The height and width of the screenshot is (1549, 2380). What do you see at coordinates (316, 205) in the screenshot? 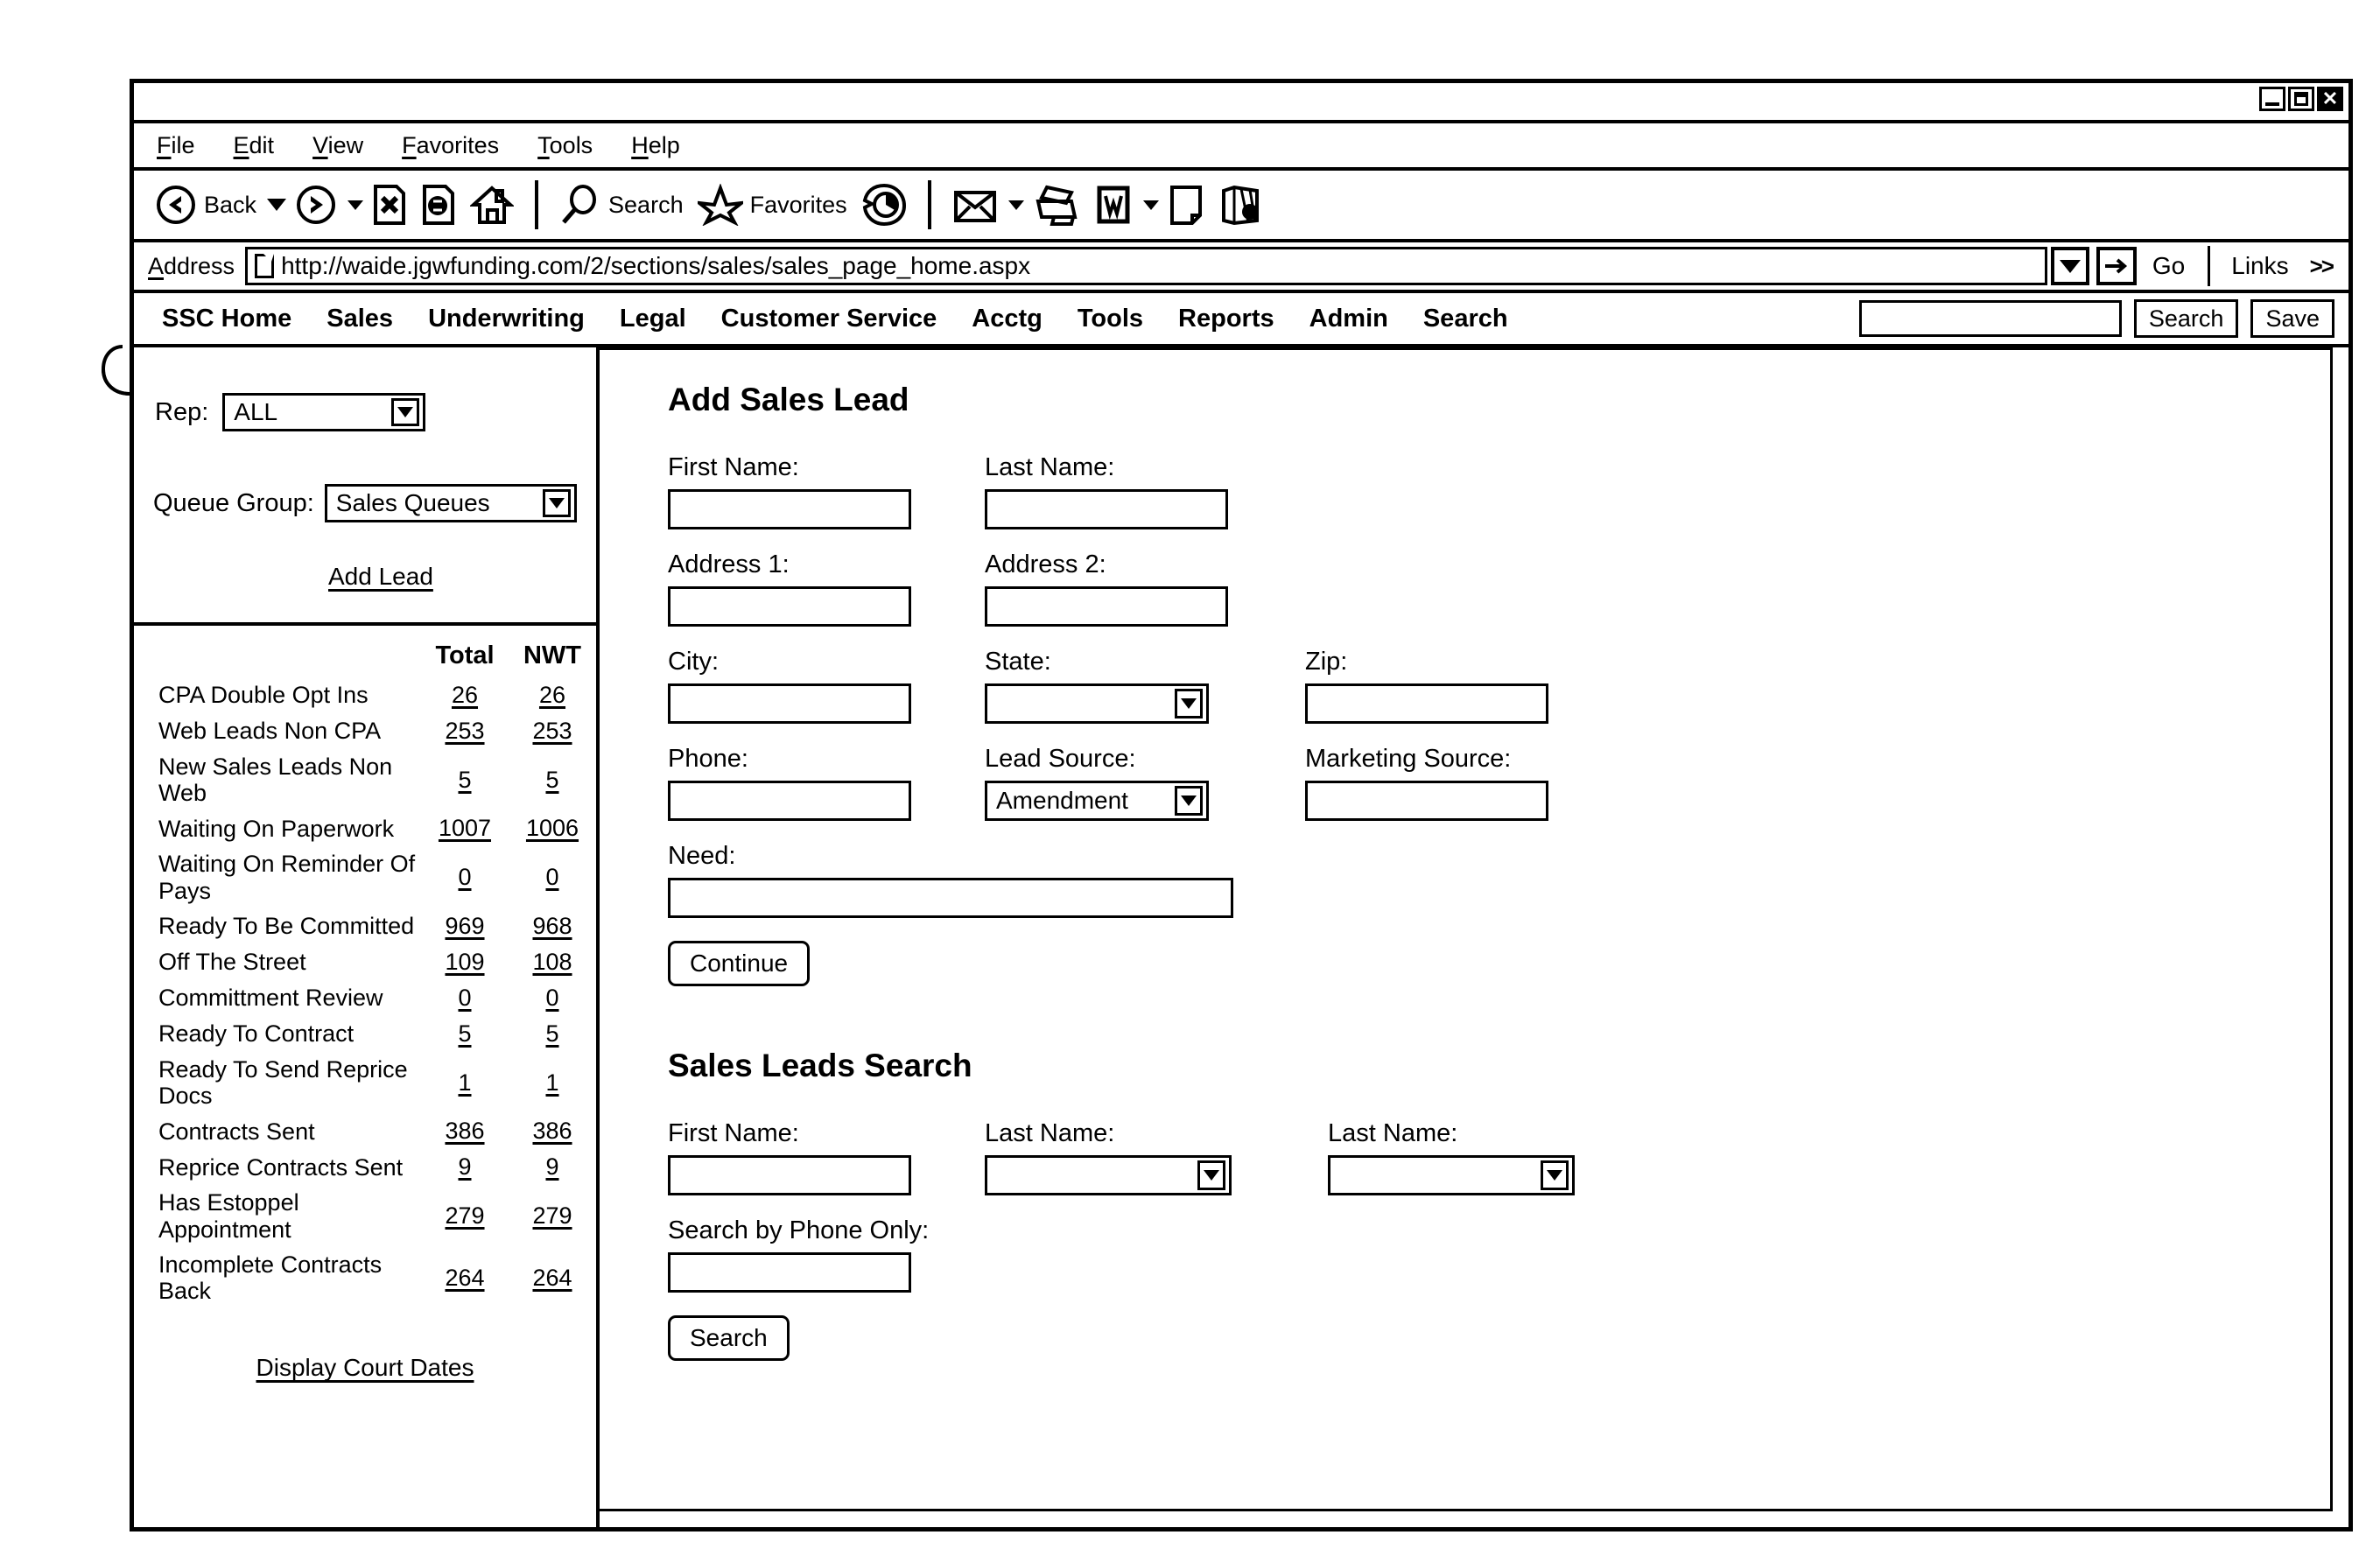
I see `forward-button` at bounding box center [316, 205].